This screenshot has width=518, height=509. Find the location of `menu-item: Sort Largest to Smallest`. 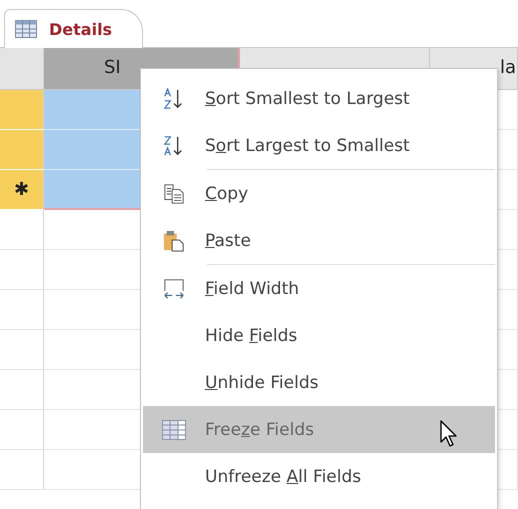

menu-item: Sort Largest to Smallest is located at coordinates (319, 145).